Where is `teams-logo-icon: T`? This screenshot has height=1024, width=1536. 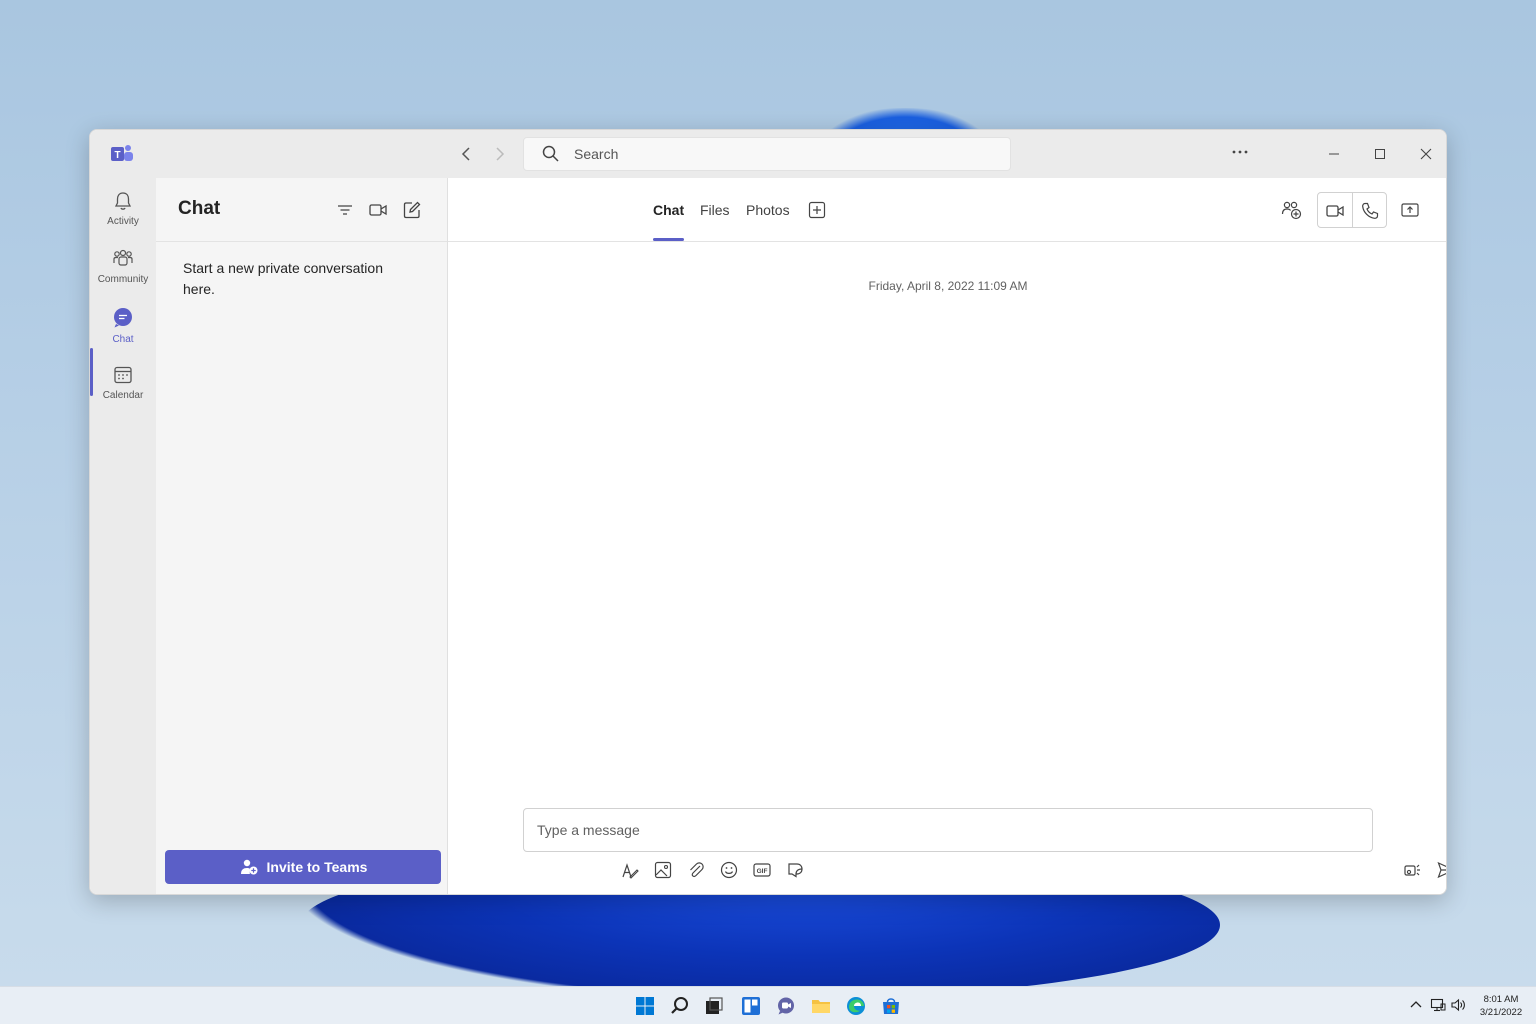
teams-logo-icon: T is located at coordinates (122, 153).